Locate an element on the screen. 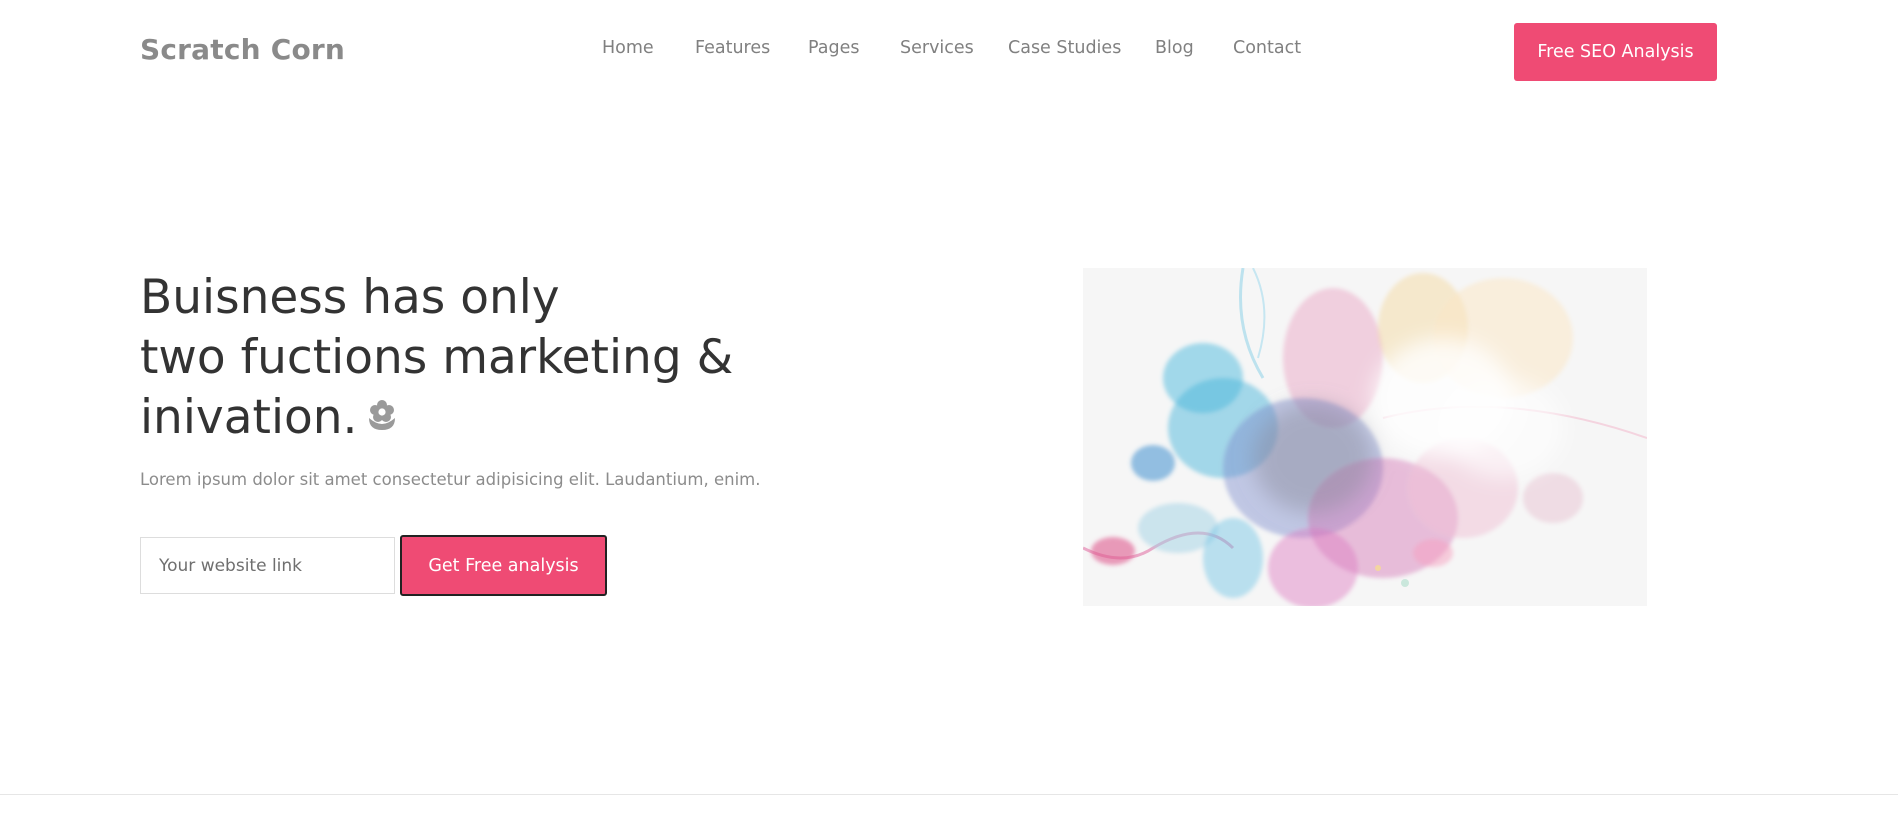 This screenshot has width=1898, height=824. nav-item-case-studies: Case Studies is located at coordinates (1064, 48).